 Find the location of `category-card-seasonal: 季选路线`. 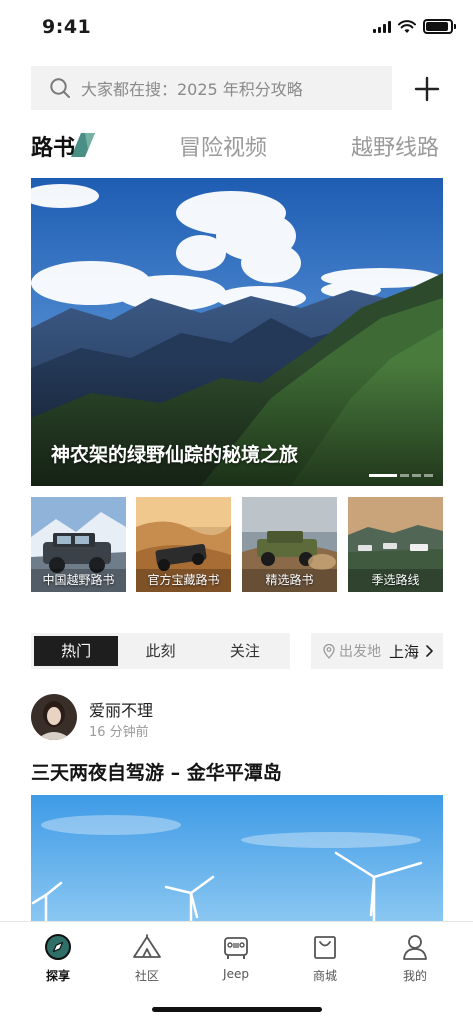

category-card-seasonal: 季选路线 is located at coordinates (395, 544).